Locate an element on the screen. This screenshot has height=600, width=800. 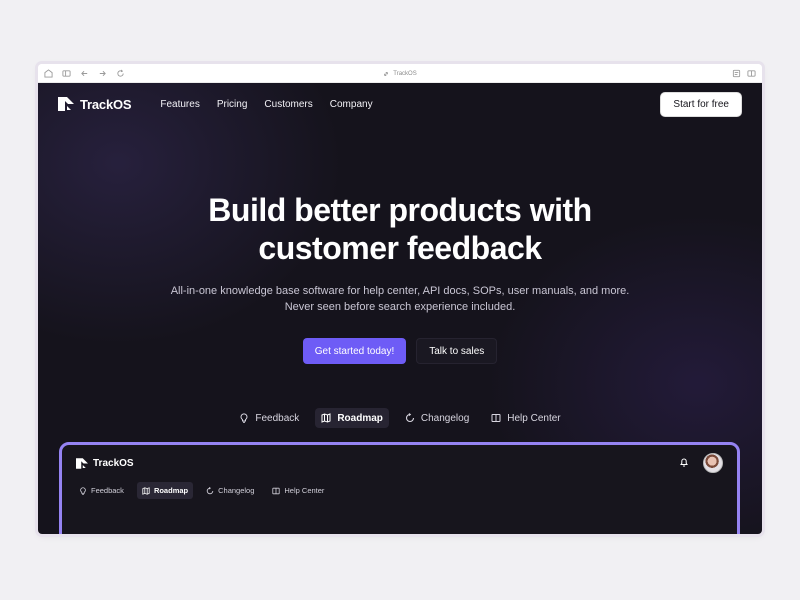
preview-tab-help-center: Help Center is located at coordinates (298, 490).